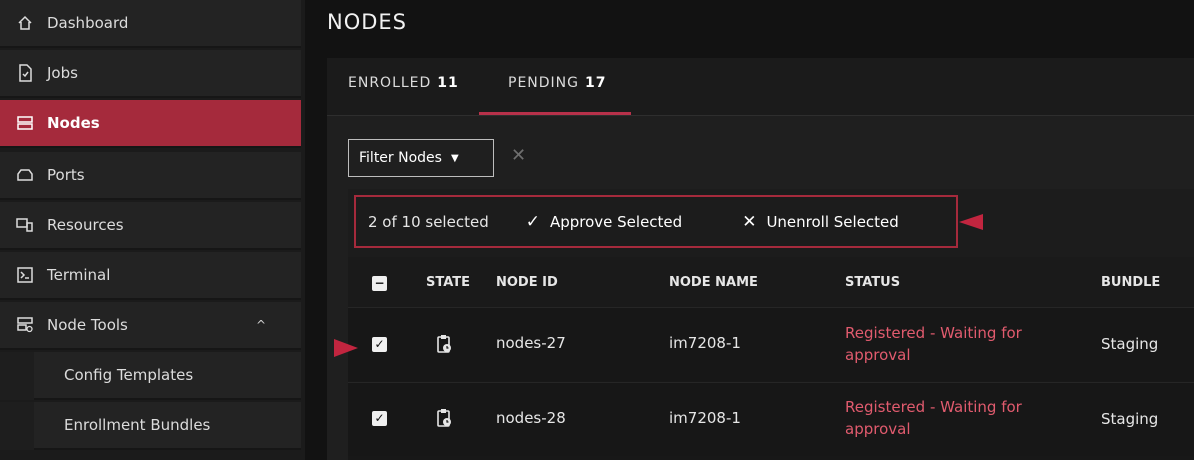 This screenshot has width=1194, height=460. Describe the element at coordinates (87, 325) in the screenshot. I see `sidebar-item-label: Node Tools` at that location.